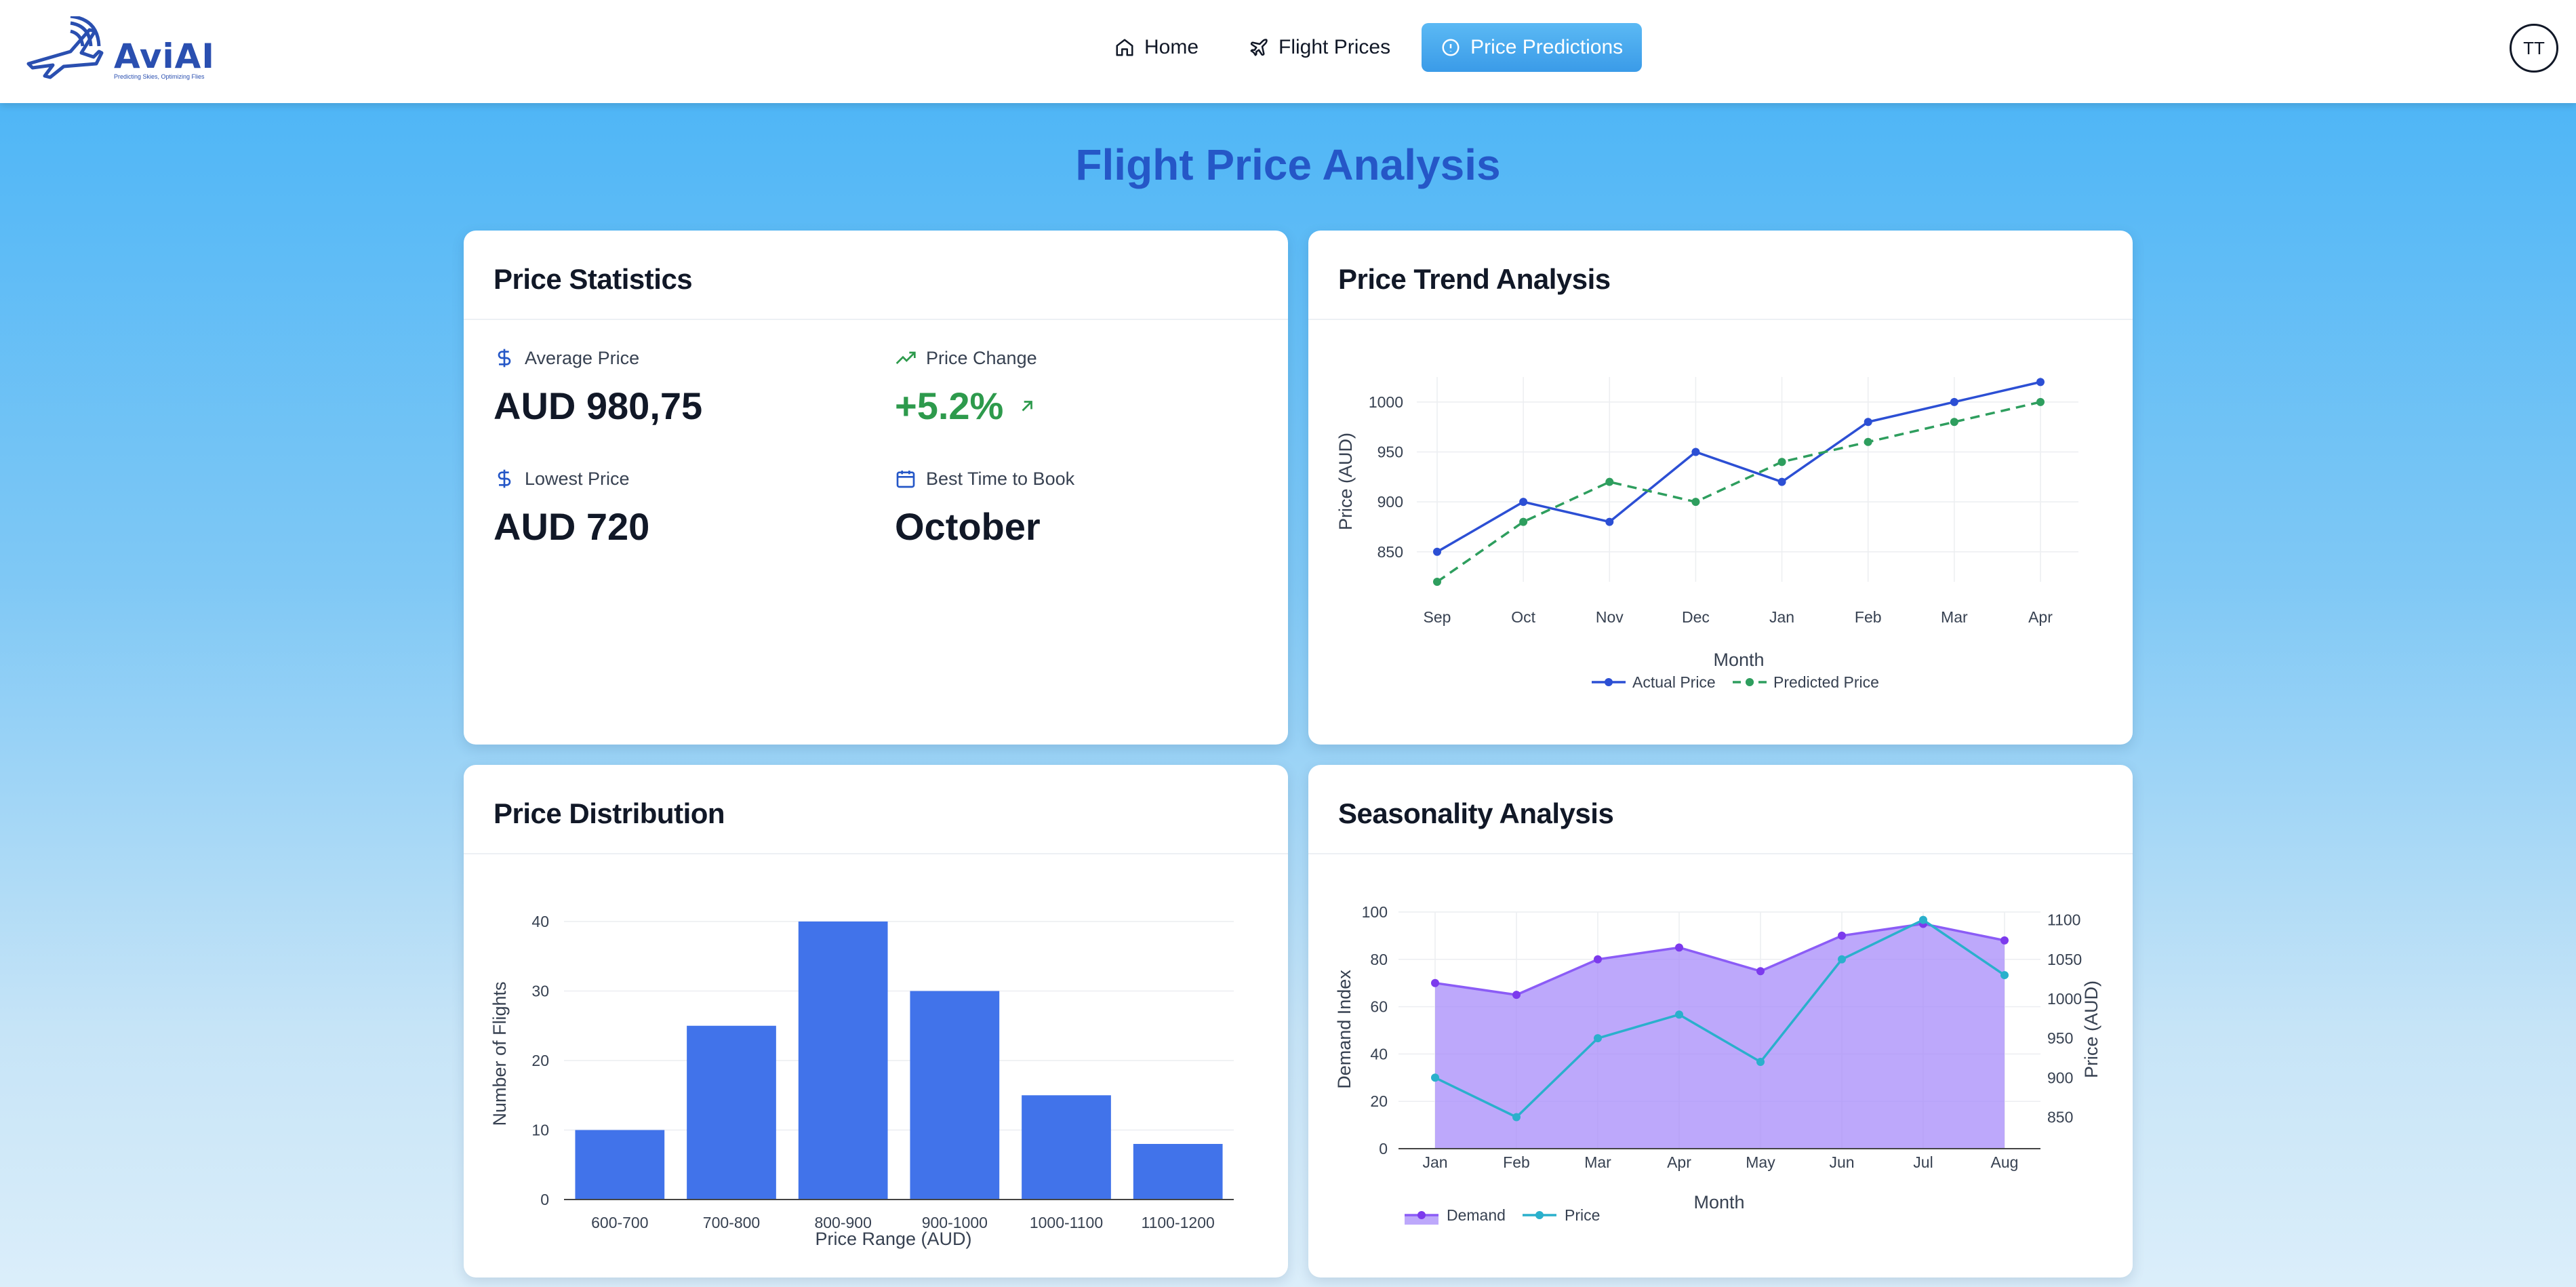 The height and width of the screenshot is (1287, 2576). What do you see at coordinates (1386, 402) in the screenshot?
I see `y-tick-label: 1000` at bounding box center [1386, 402].